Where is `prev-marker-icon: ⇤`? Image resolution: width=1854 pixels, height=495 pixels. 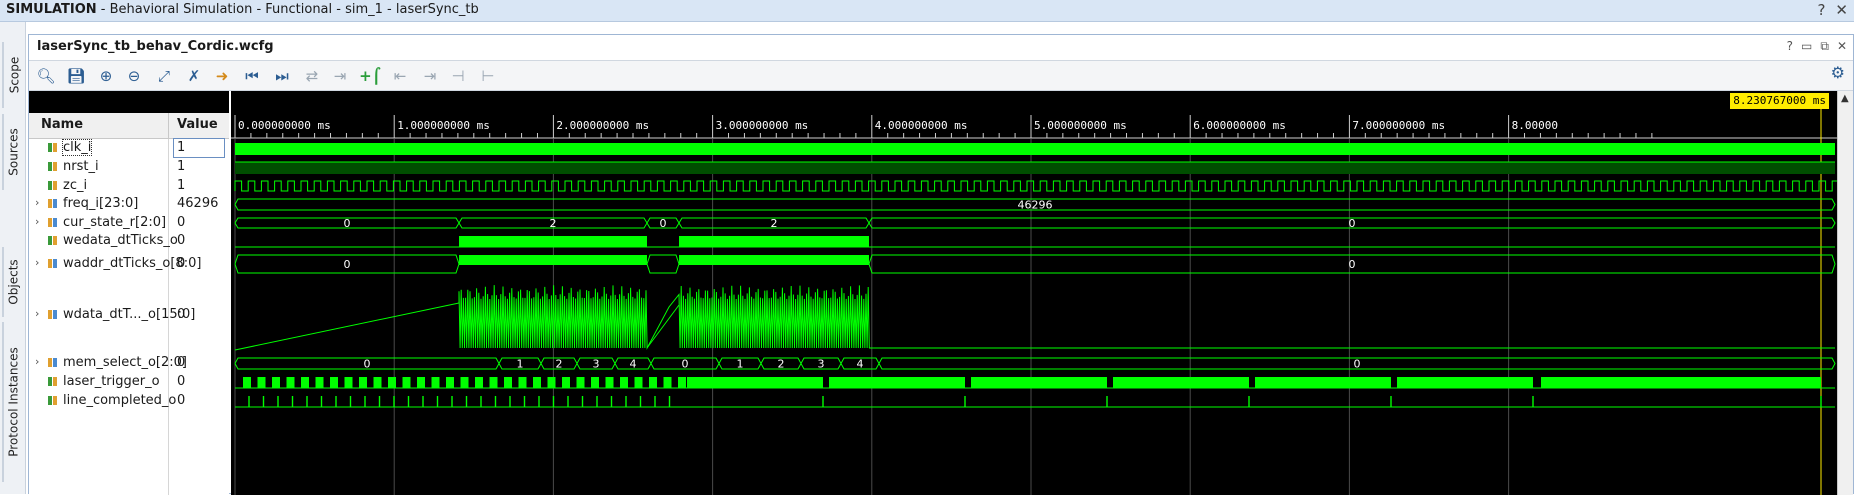
prev-marker-icon: ⇤ is located at coordinates (400, 76).